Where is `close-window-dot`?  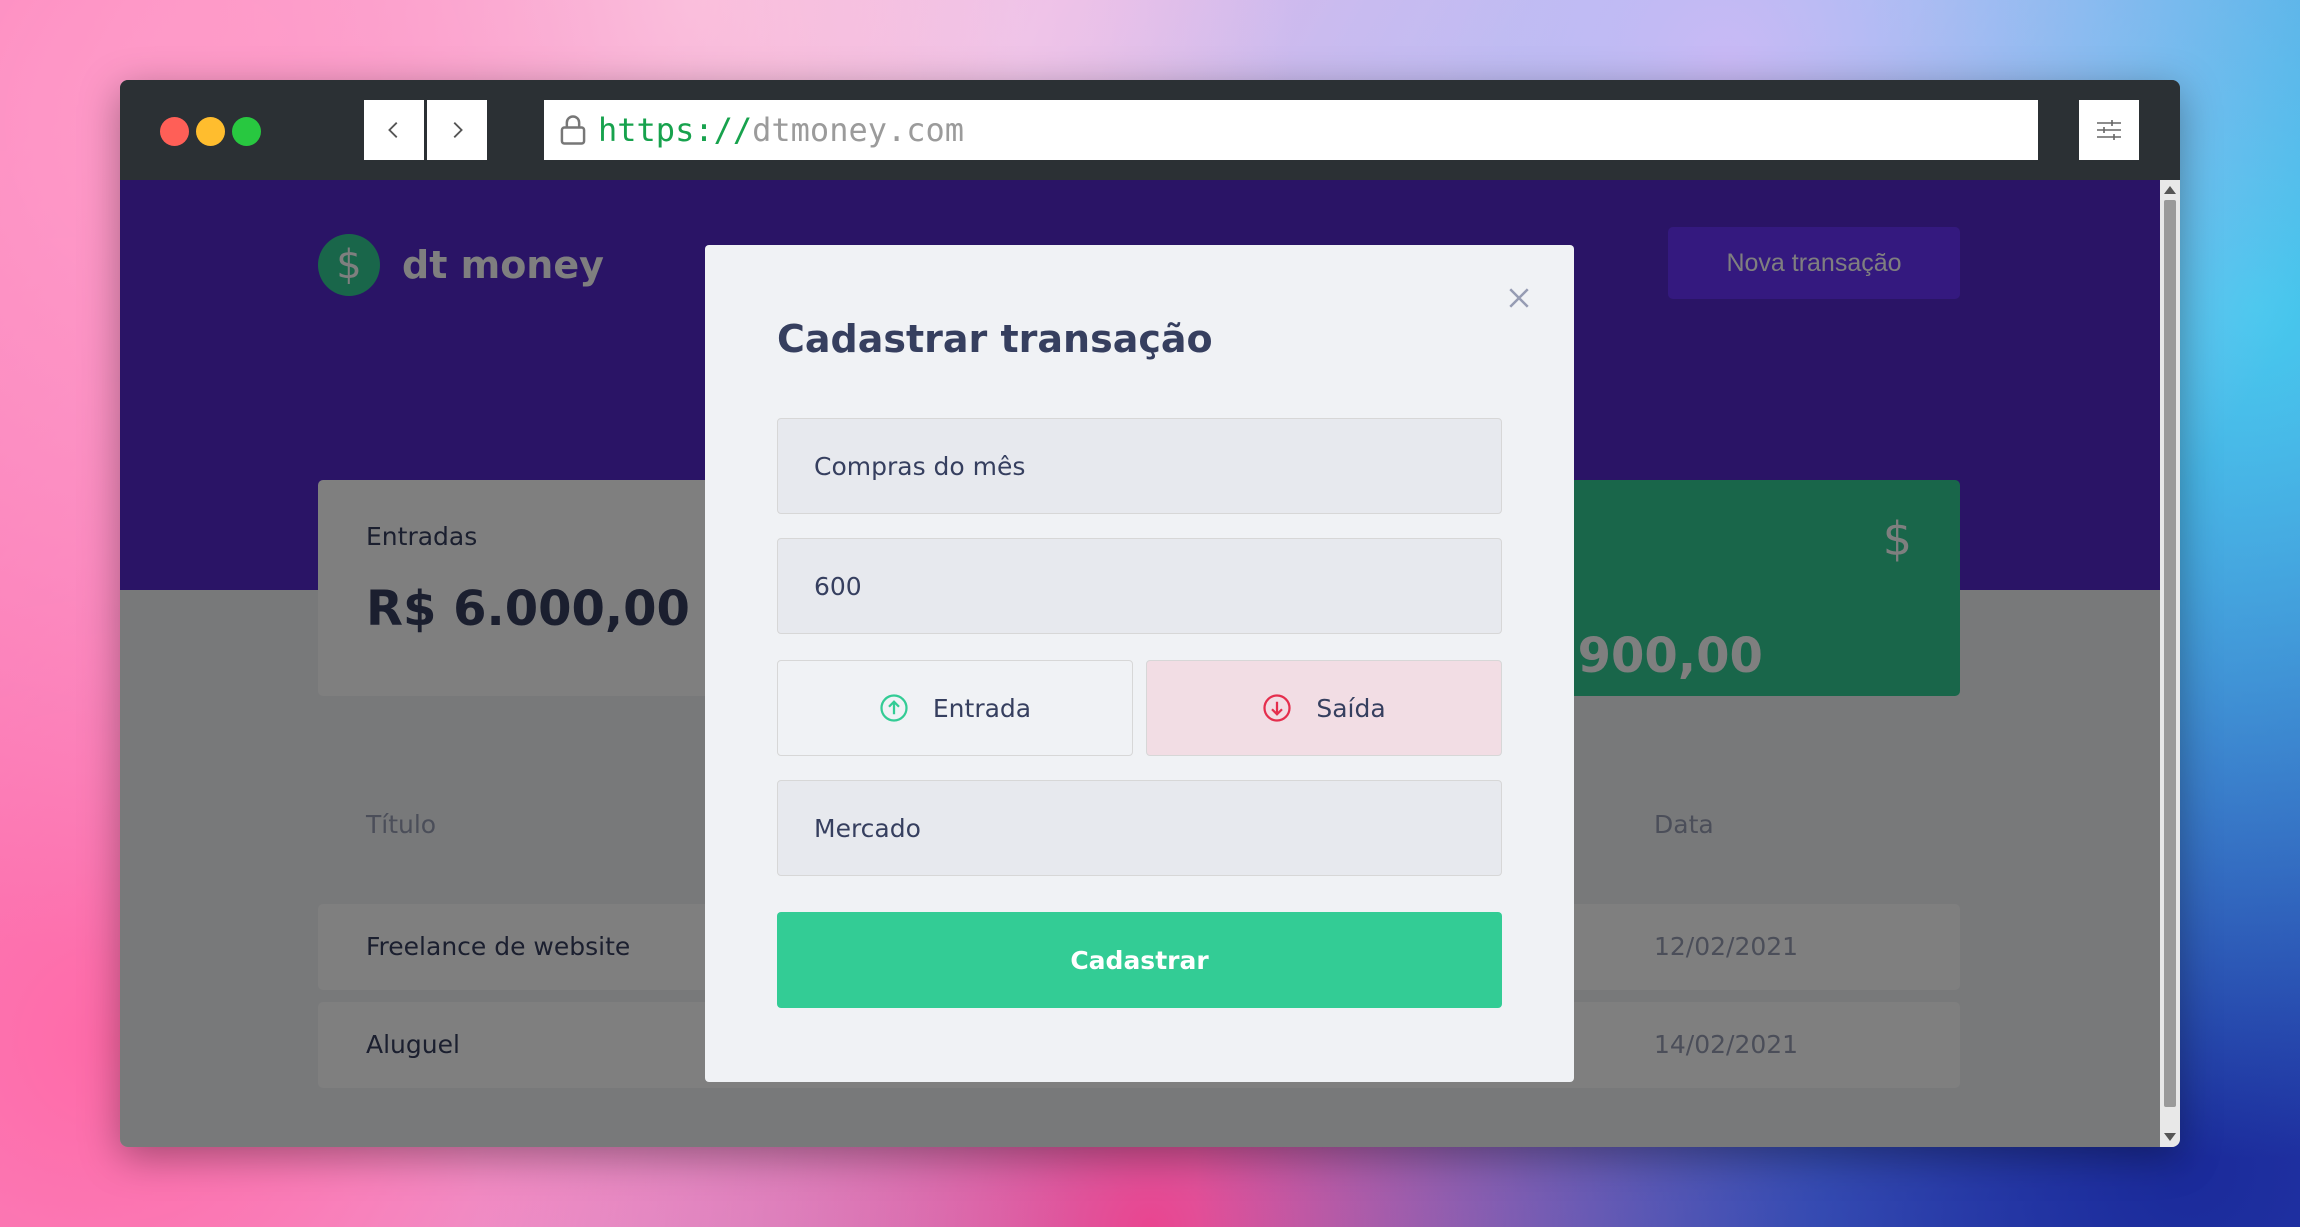
close-window-dot is located at coordinates (174, 131).